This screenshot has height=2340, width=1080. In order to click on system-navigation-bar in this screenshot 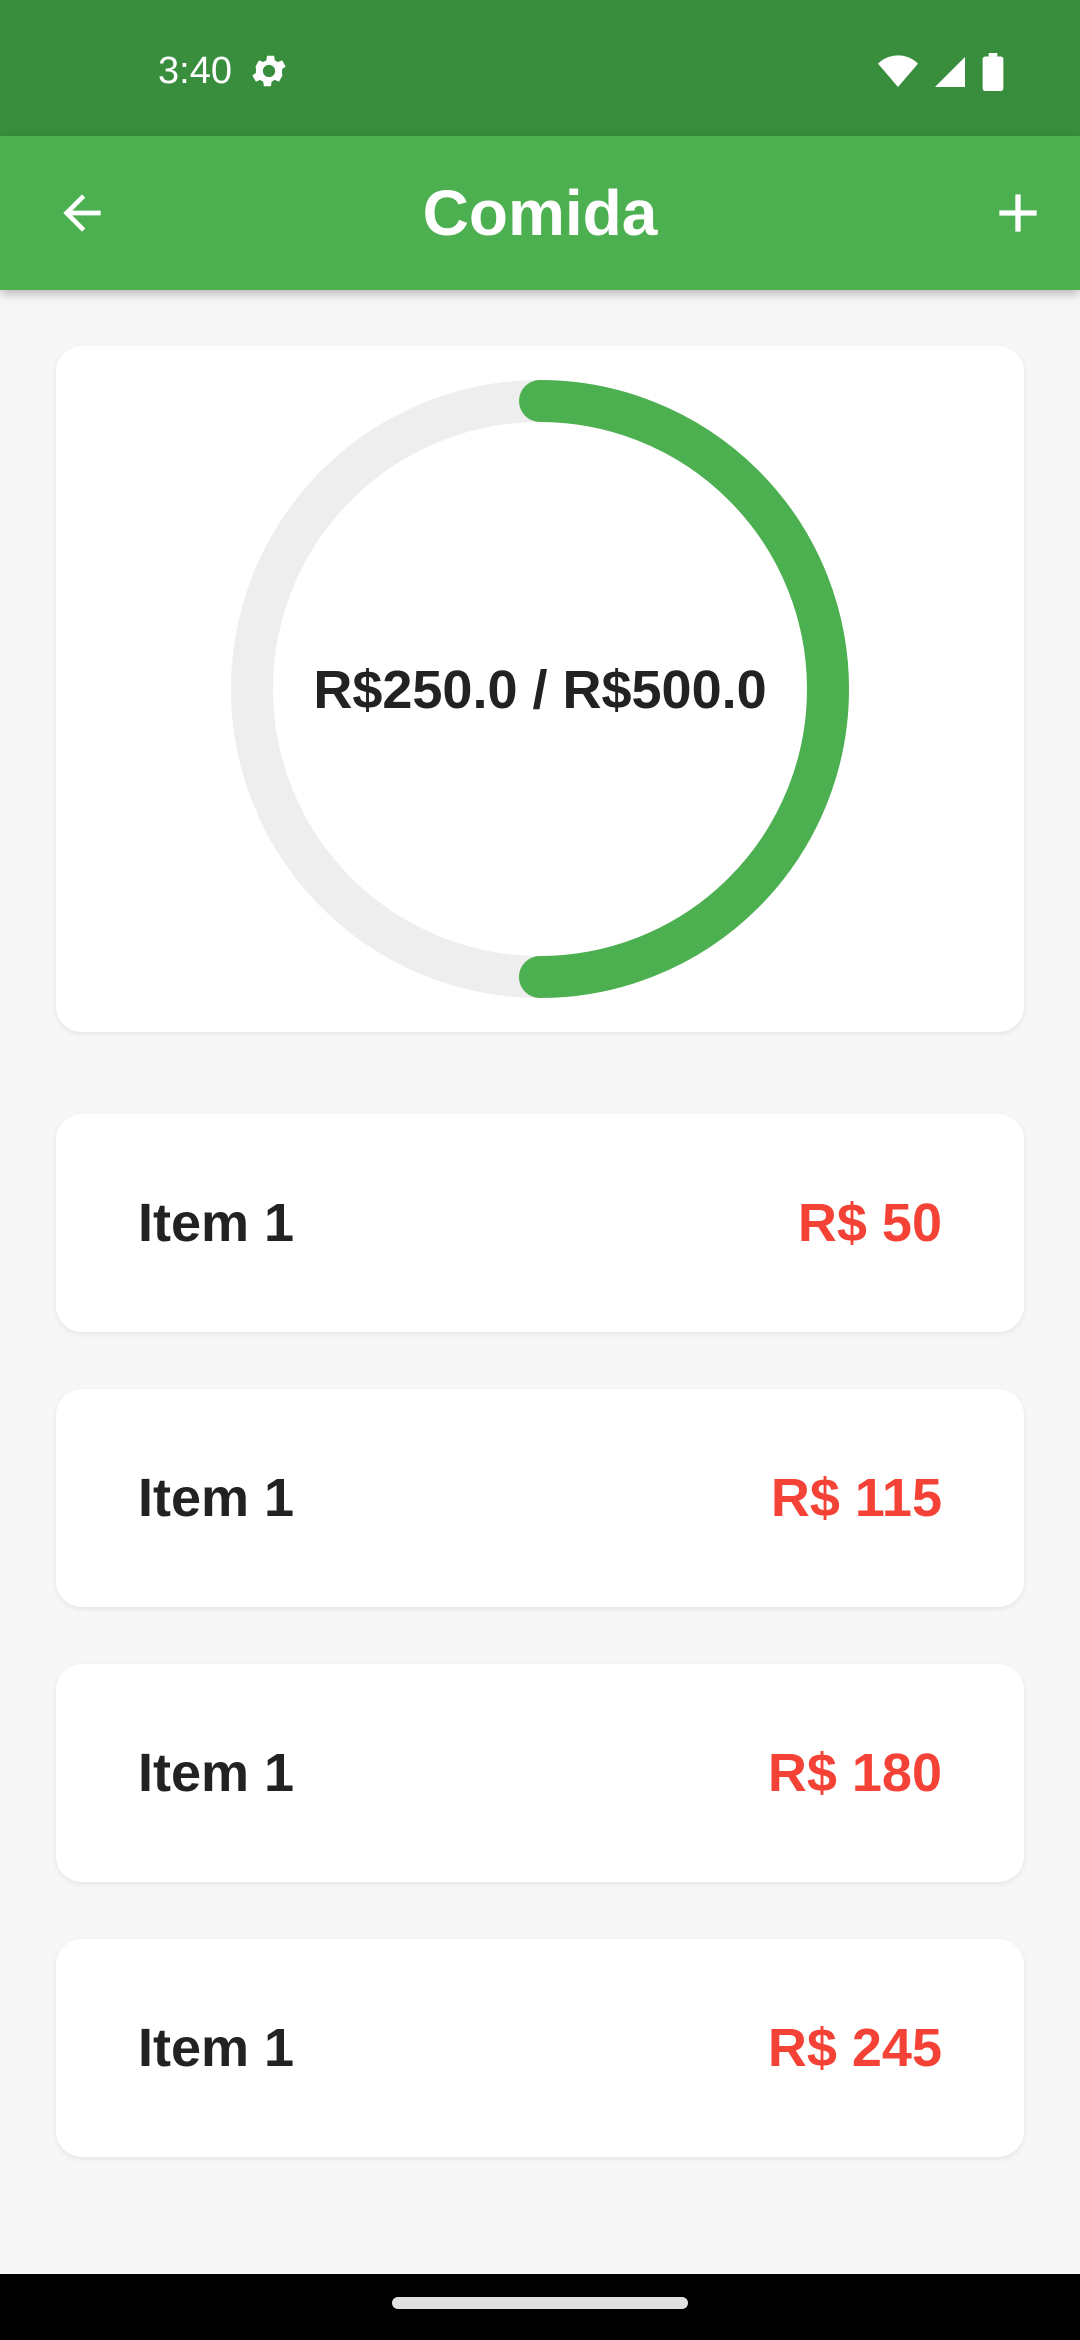, I will do `click(540, 2307)`.